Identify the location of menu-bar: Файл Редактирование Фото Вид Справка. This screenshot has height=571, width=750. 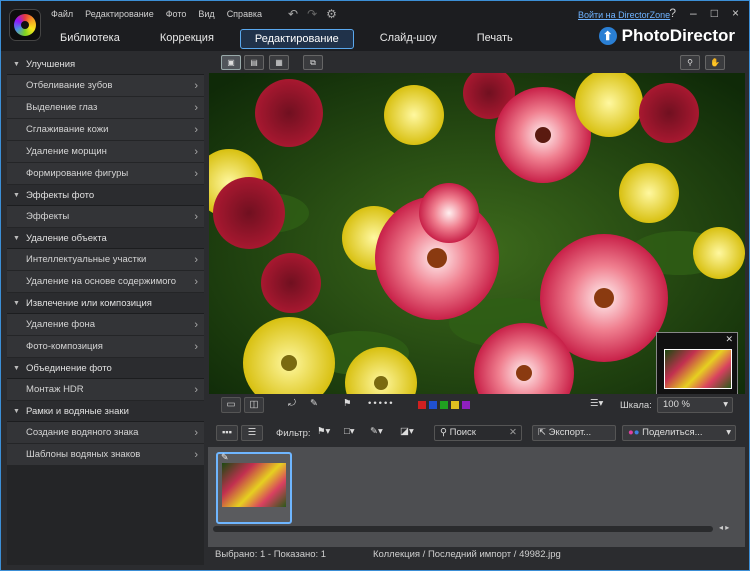
(156, 14).